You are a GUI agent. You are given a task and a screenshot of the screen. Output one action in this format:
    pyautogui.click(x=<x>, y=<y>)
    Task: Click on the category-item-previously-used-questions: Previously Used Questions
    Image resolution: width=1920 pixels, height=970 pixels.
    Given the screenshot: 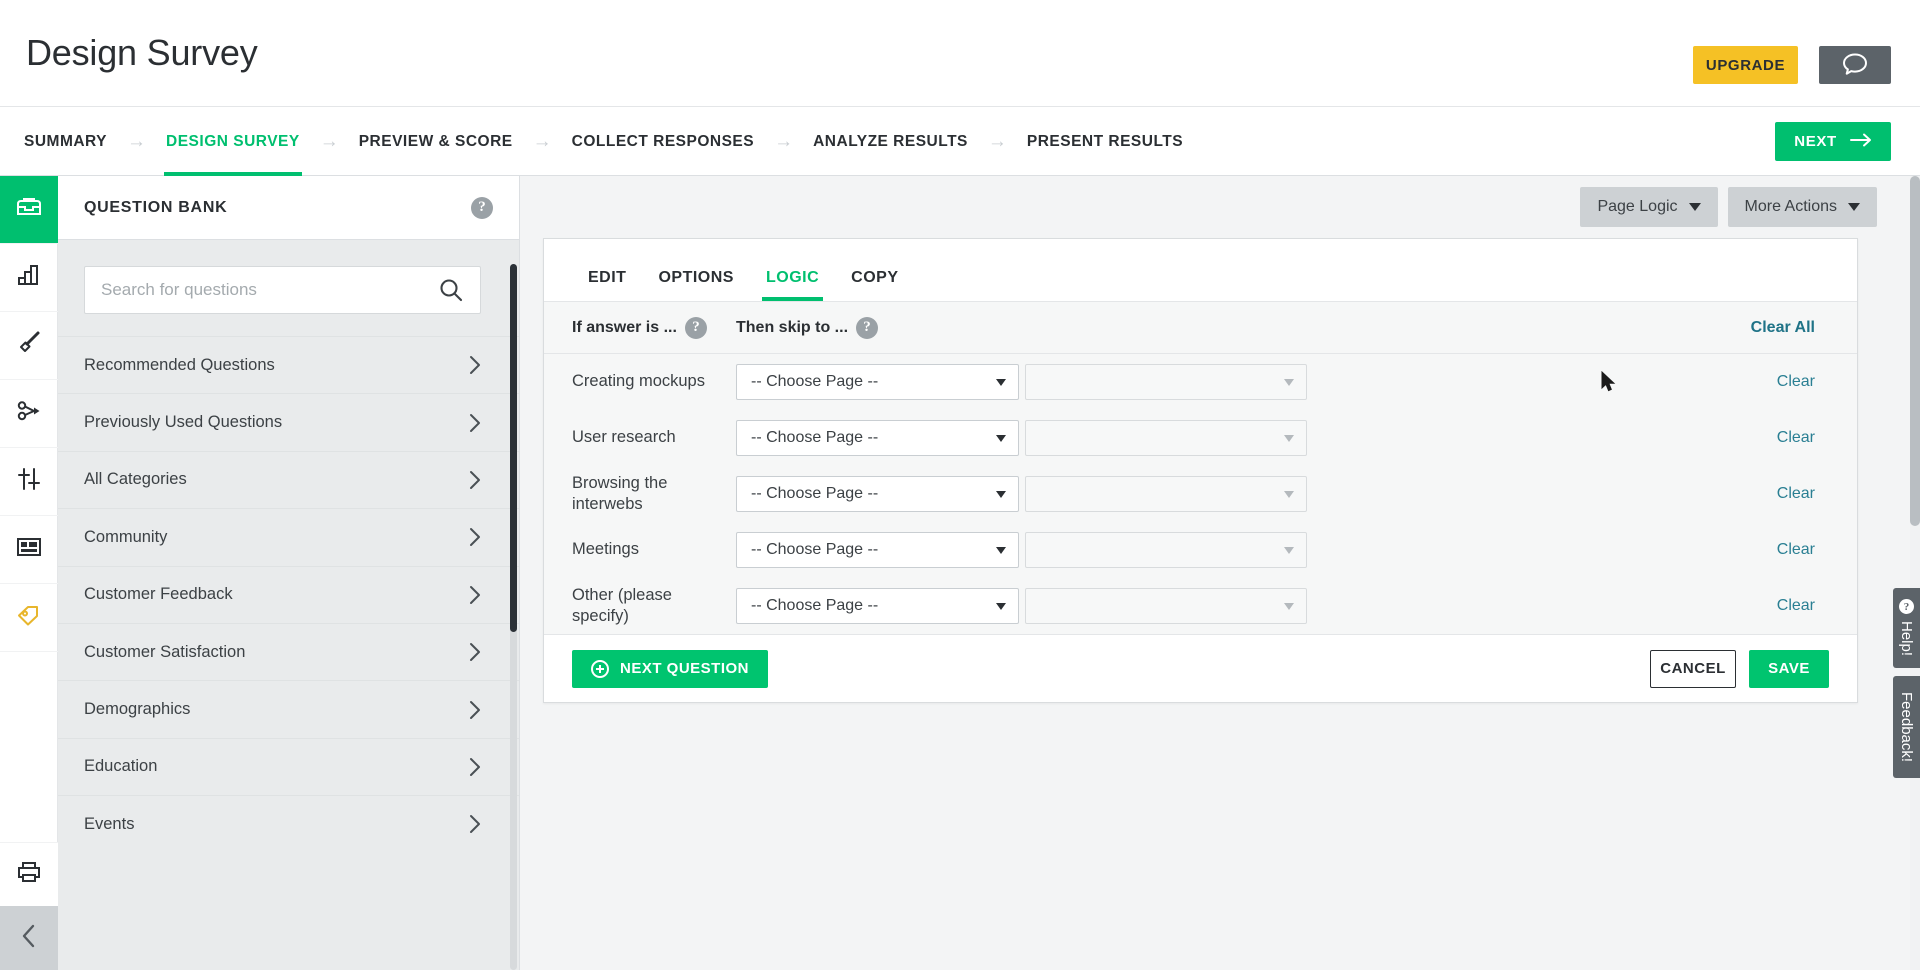 What is the action you would take?
    pyautogui.click(x=288, y=421)
    